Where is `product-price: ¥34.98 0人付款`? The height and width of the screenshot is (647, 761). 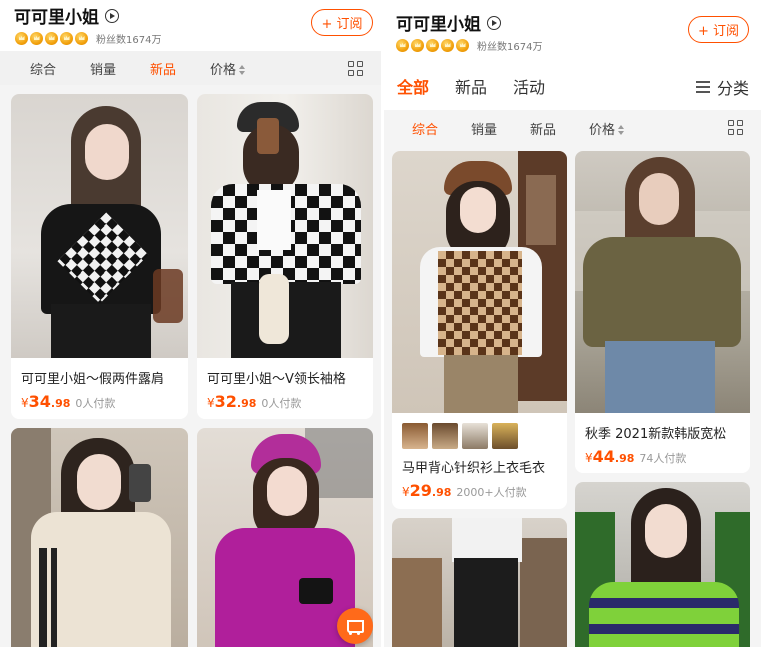
product-price: ¥34.98 0人付款 is located at coordinates (99, 401).